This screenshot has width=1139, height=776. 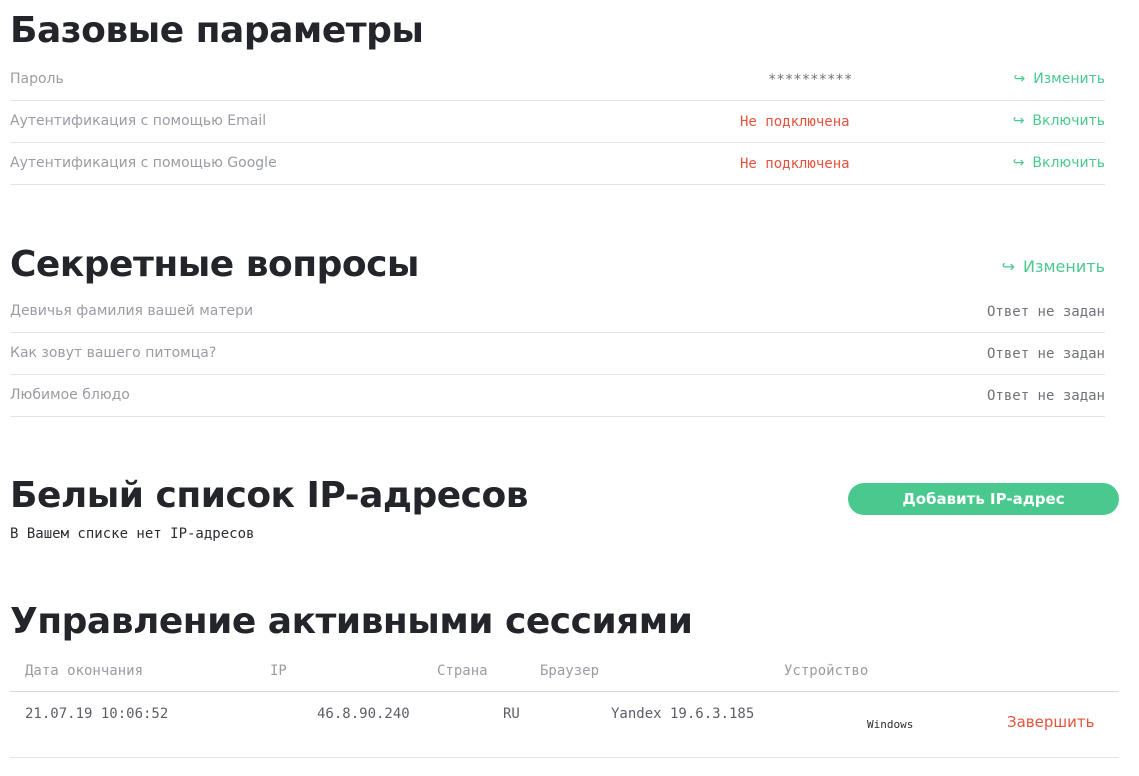 What do you see at coordinates (132, 534) in the screenshot?
I see `ip-whitelist-empty-text: В Вашем списке нет IP-адресов` at bounding box center [132, 534].